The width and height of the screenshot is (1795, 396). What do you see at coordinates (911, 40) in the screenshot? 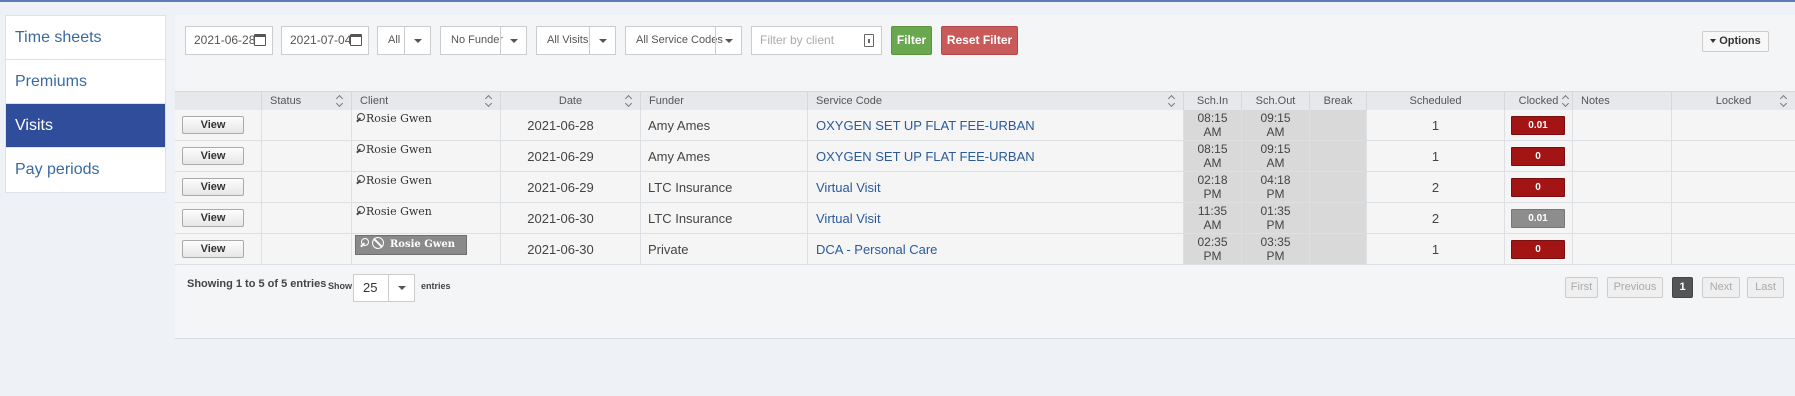
I see `filter-button: Filter` at bounding box center [911, 40].